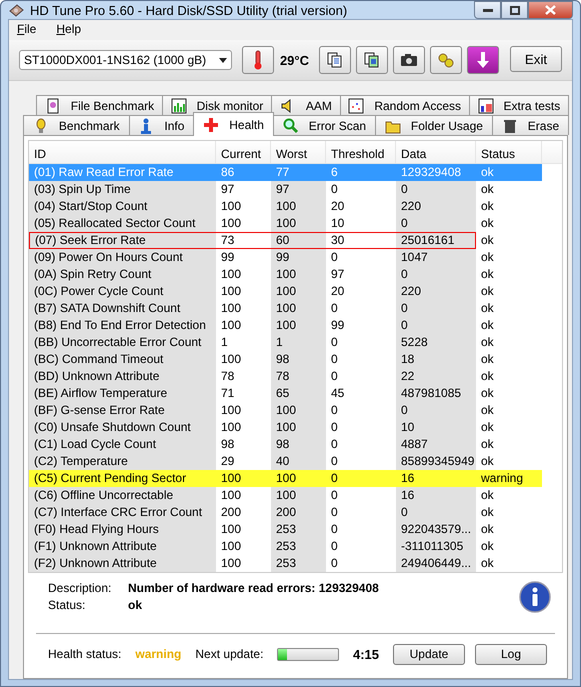 The width and height of the screenshot is (581, 687). What do you see at coordinates (436, 291) in the screenshot?
I see `table-cell: 220` at bounding box center [436, 291].